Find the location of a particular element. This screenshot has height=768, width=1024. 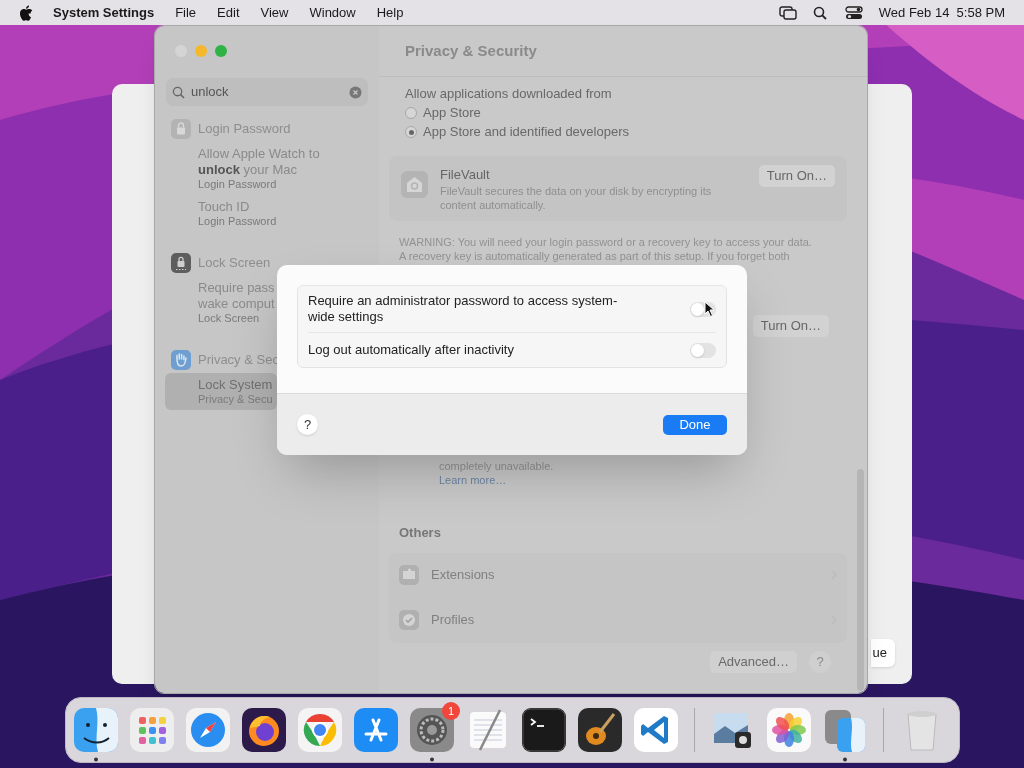

control-center-icon is located at coordinates (853, 12).